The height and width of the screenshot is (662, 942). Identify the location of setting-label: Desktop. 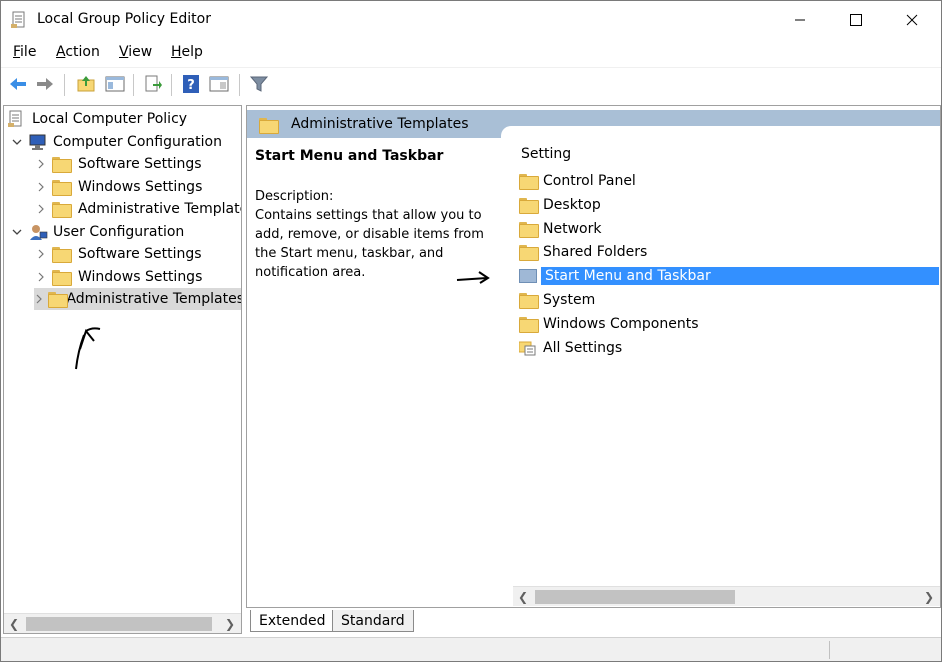
(572, 205).